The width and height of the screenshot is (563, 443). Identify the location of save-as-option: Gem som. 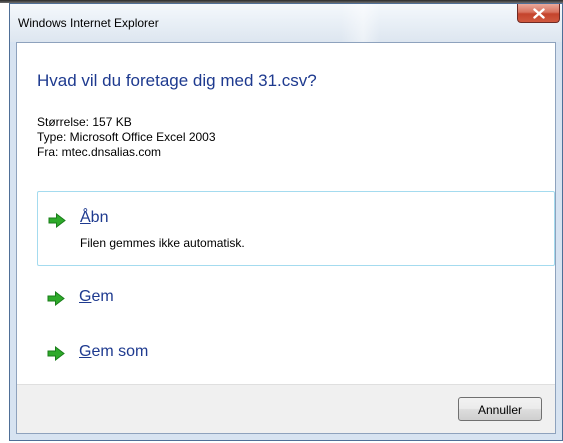
(296, 353).